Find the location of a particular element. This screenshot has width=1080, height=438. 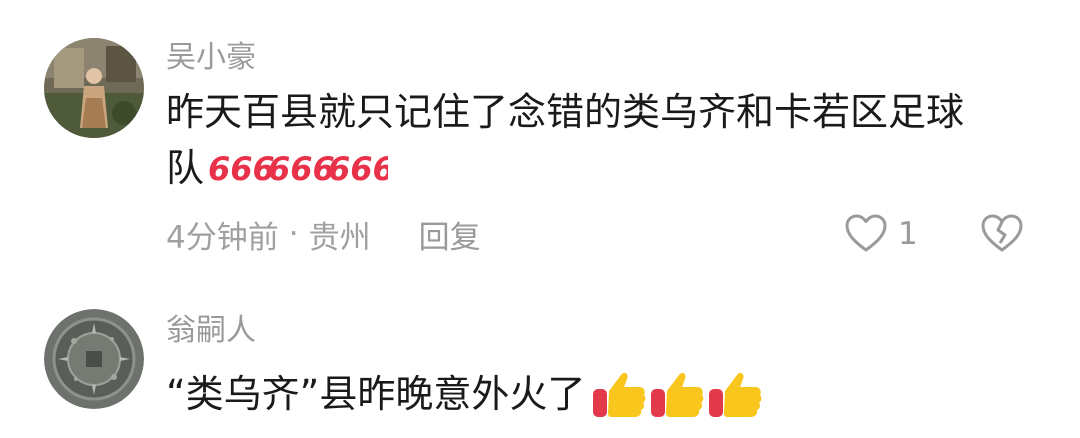

timestamp: 4分钟前 is located at coordinates (222, 237).